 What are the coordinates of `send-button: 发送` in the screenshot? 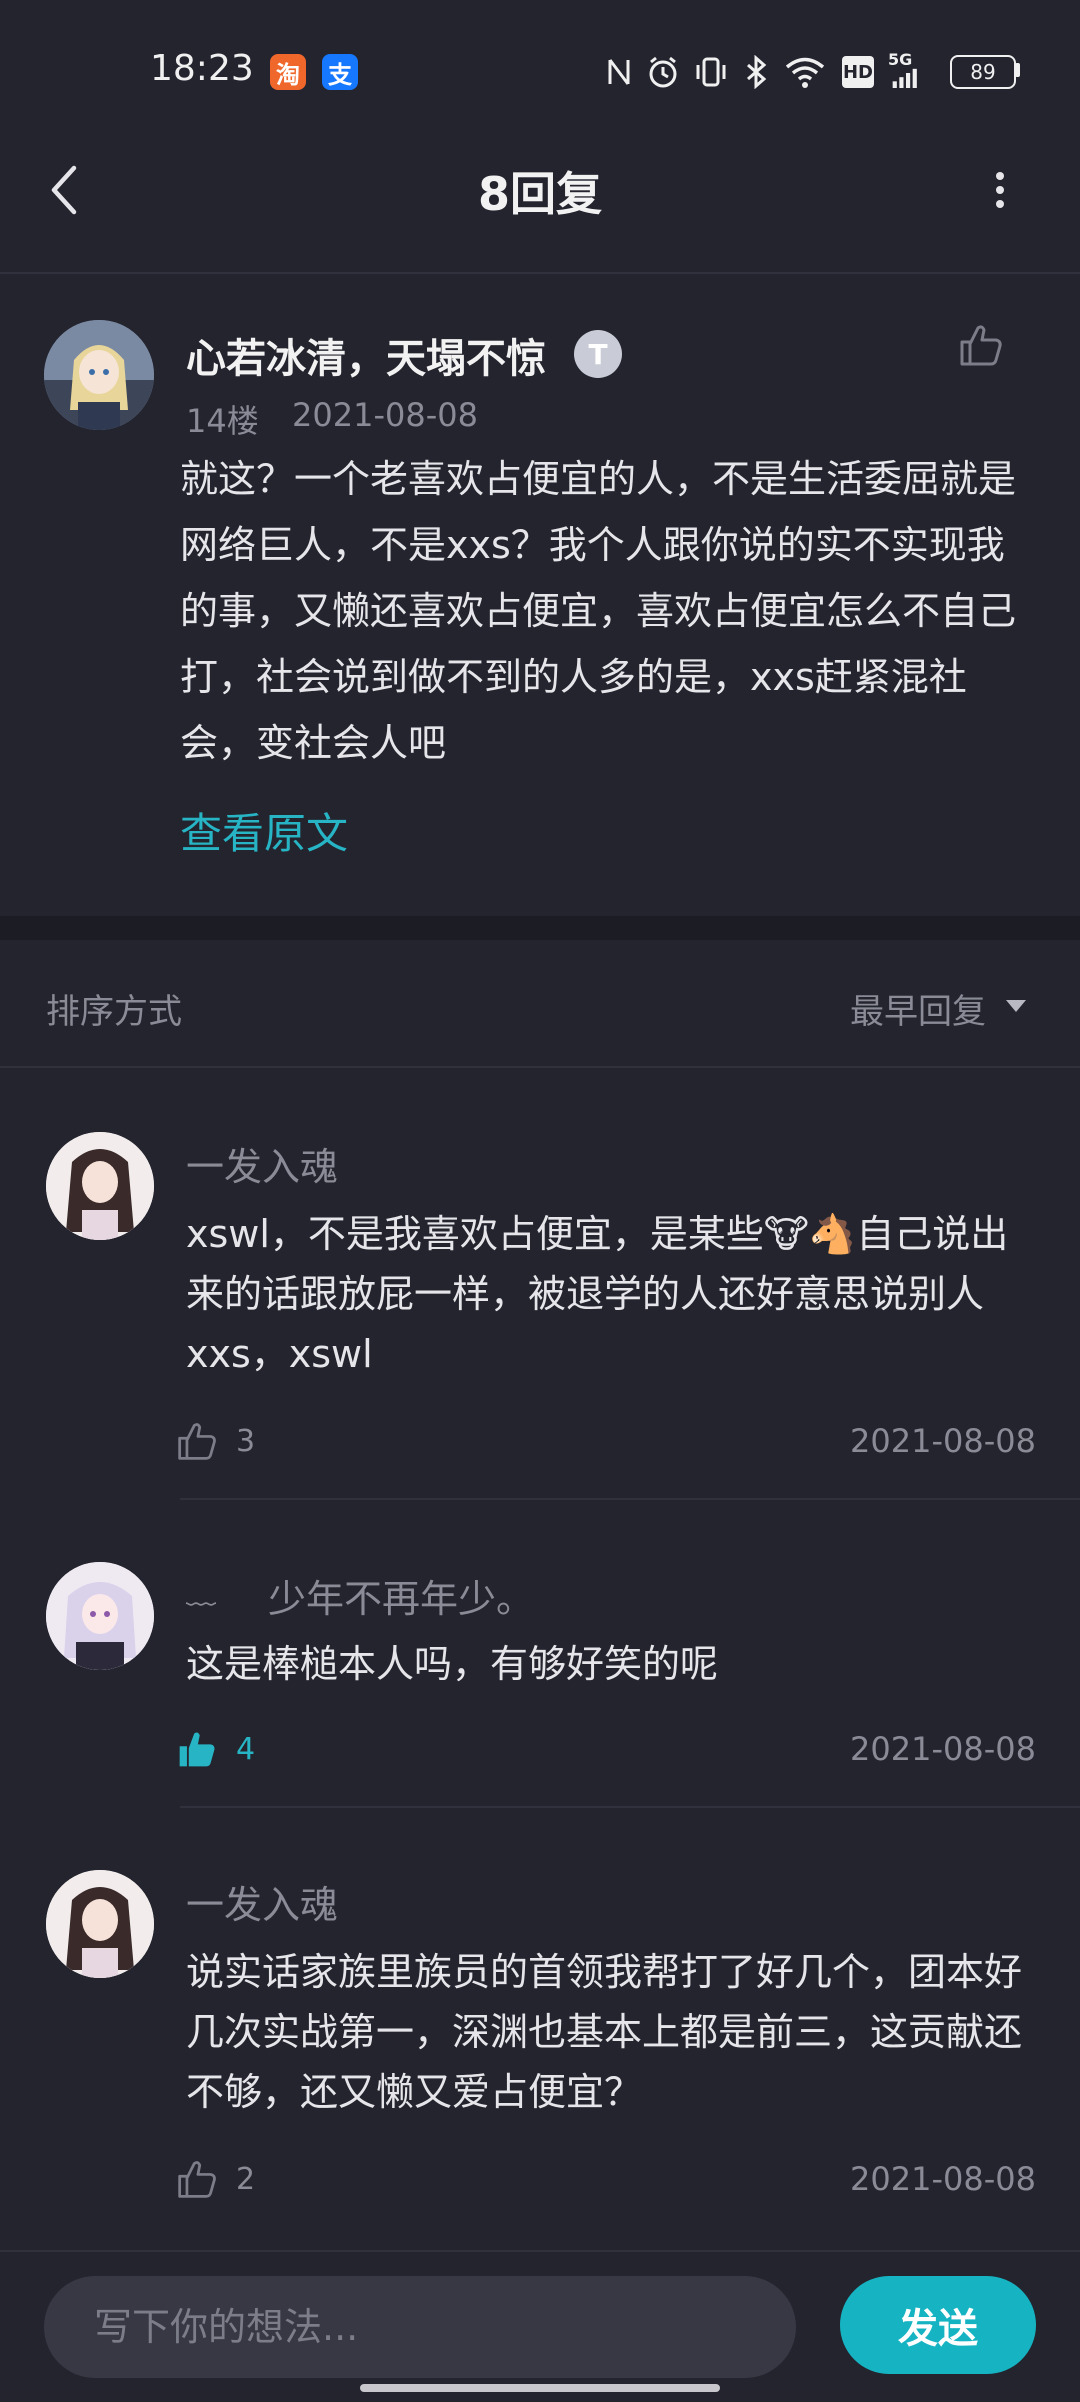 It's located at (938, 2325).